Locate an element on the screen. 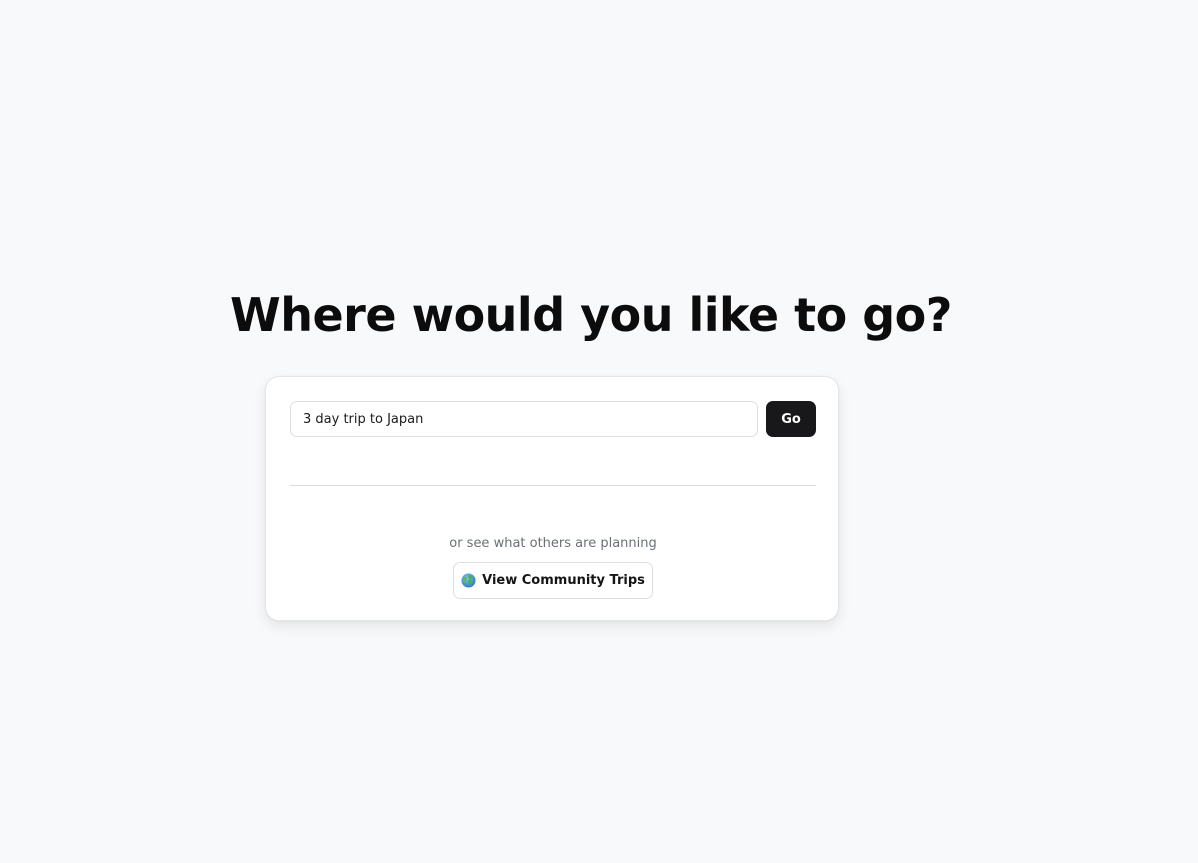 This screenshot has width=1198, height=863. search-row: Go is located at coordinates (553, 419).